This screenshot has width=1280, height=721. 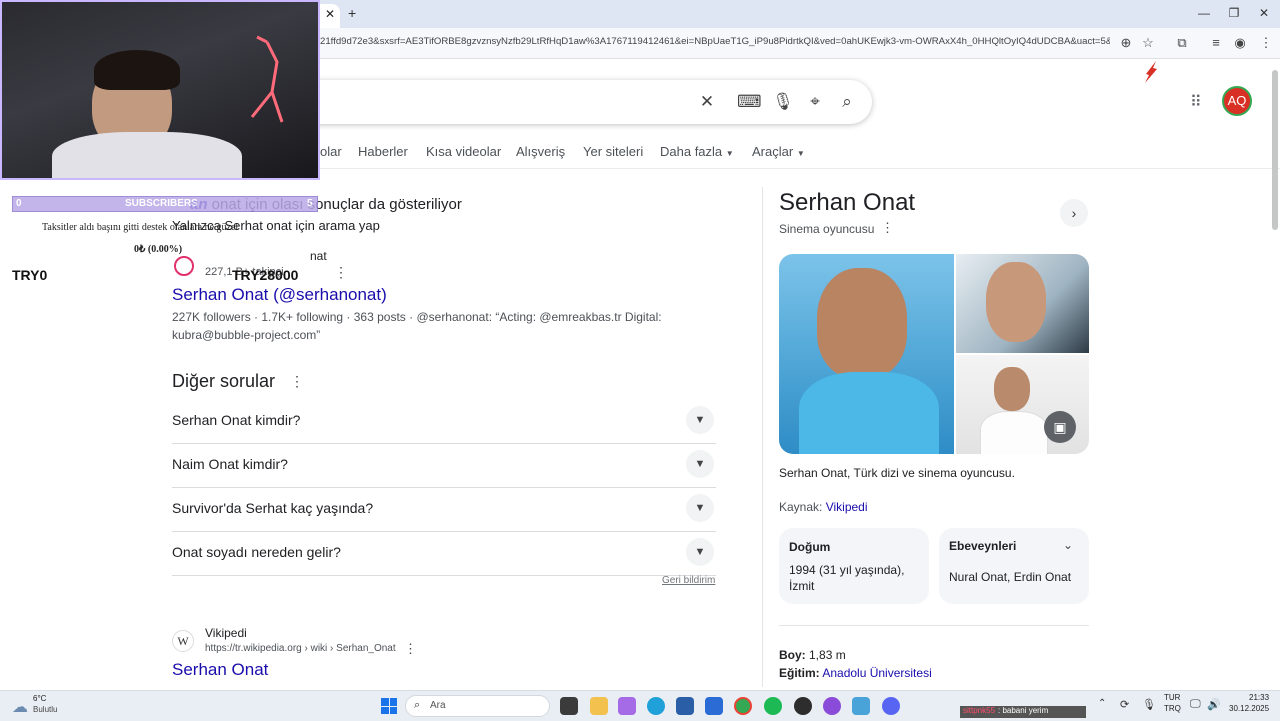 I want to click on language-1: TUR, so click(x=1172, y=697).